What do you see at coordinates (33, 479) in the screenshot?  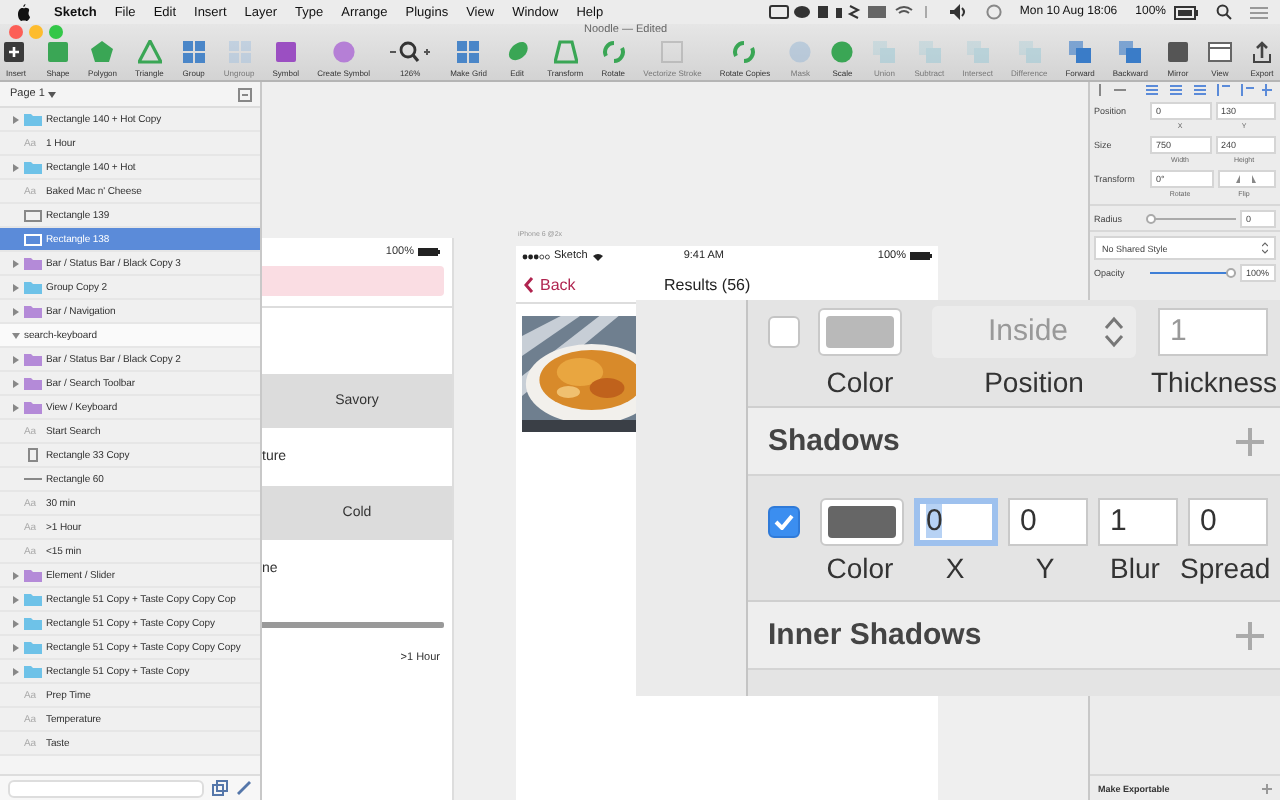 I see `line-icon` at bounding box center [33, 479].